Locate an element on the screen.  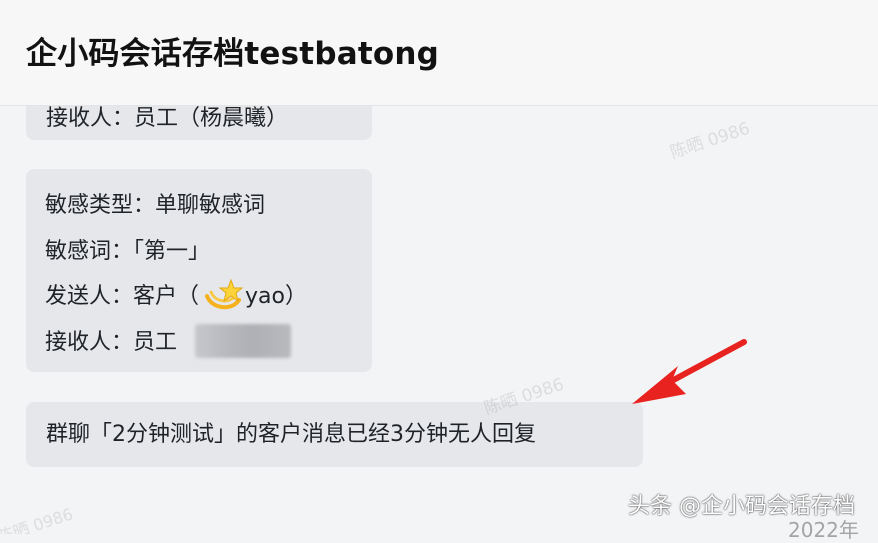
receiver-prefix: 接收人：员工 is located at coordinates (111, 342).